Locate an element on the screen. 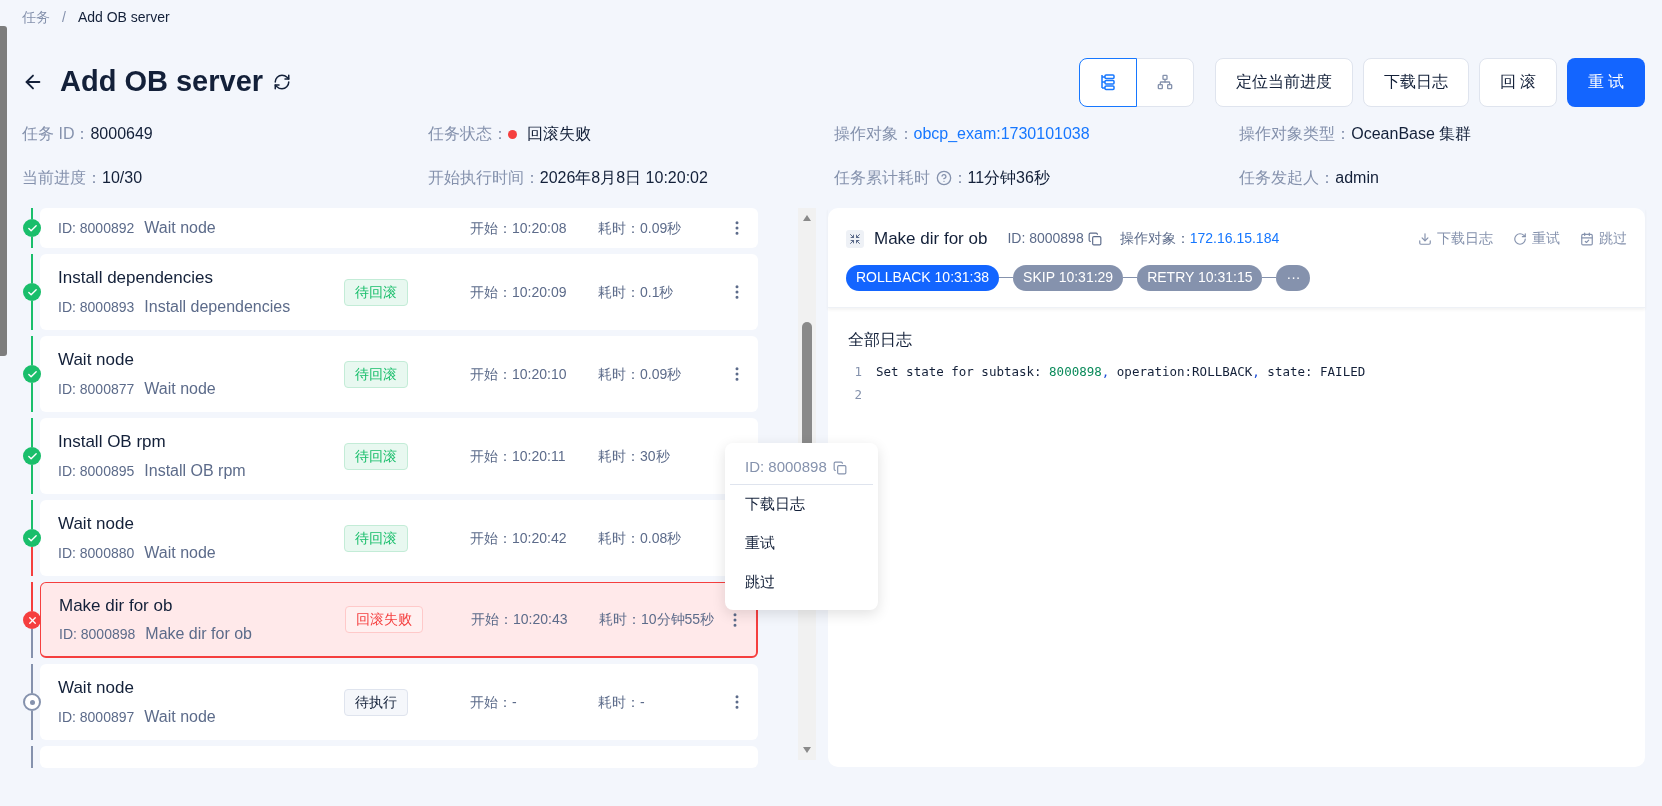  breadcrumb-item: Add OB server is located at coordinates (123, 17).